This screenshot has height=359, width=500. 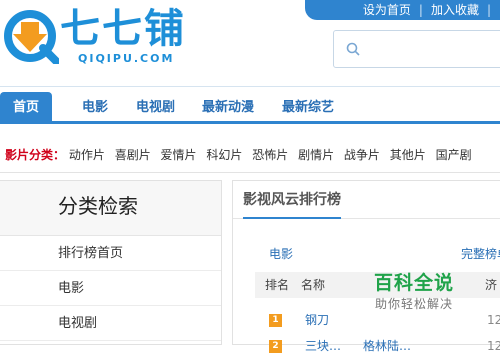 What do you see at coordinates (455, 10) in the screenshot?
I see `bookmark-link: 加入收藏` at bounding box center [455, 10].